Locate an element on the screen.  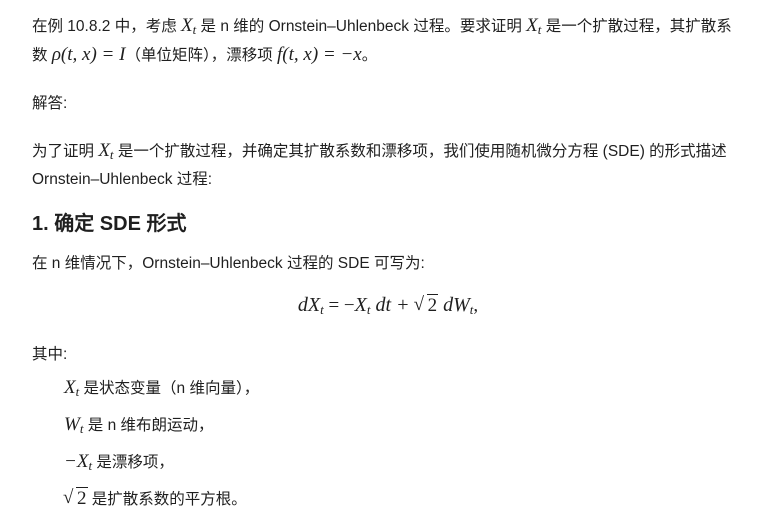
list-math: −Xt is located at coordinates (78, 461).